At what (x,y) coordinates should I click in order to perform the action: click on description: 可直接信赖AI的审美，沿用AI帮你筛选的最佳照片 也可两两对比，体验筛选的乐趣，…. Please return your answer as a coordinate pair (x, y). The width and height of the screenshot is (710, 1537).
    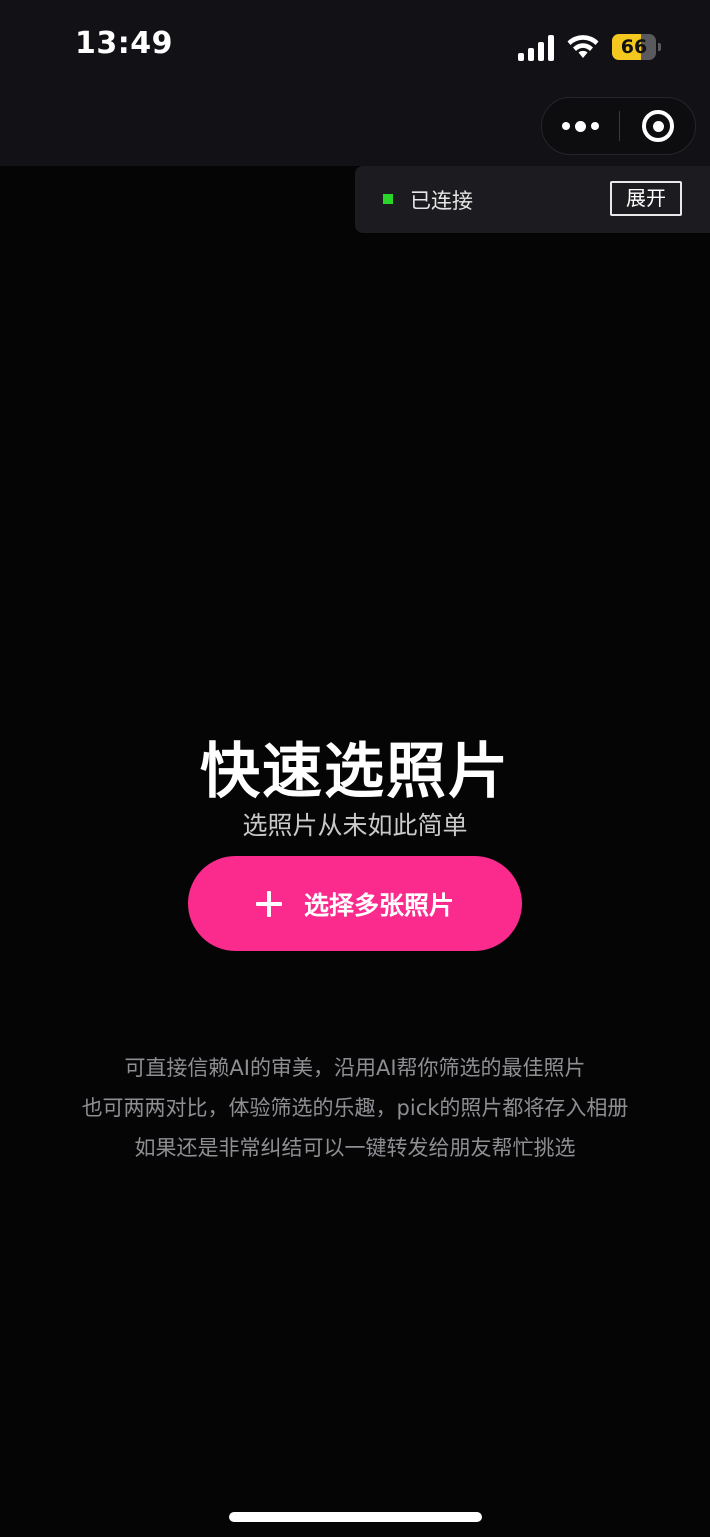
    Looking at the image, I should click on (355, 1108).